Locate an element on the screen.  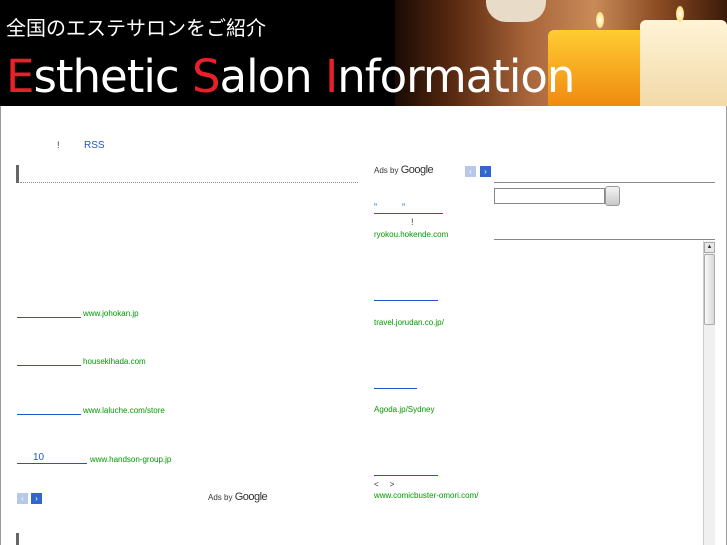
ad-url-2: housekihada.com is located at coordinates (114, 361).